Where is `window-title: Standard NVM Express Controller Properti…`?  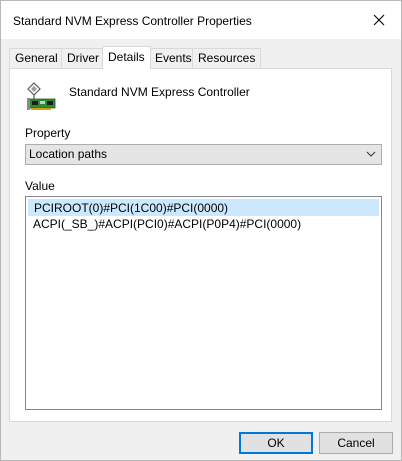 window-title: Standard NVM Express Controller Properti… is located at coordinates (132, 21).